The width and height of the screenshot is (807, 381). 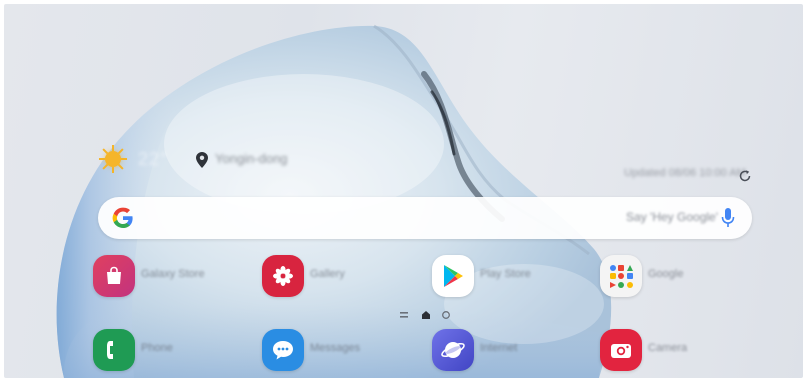 What do you see at coordinates (335, 348) in the screenshot?
I see `app-label: Messages` at bounding box center [335, 348].